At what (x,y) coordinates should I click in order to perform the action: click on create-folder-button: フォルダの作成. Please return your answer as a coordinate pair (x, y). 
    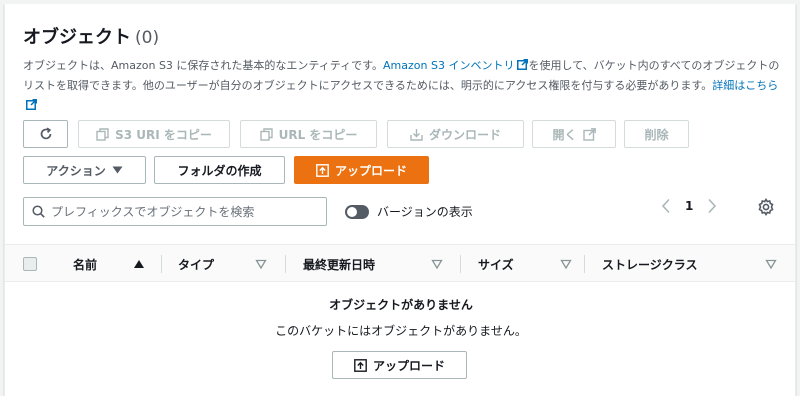
    Looking at the image, I should click on (219, 170).